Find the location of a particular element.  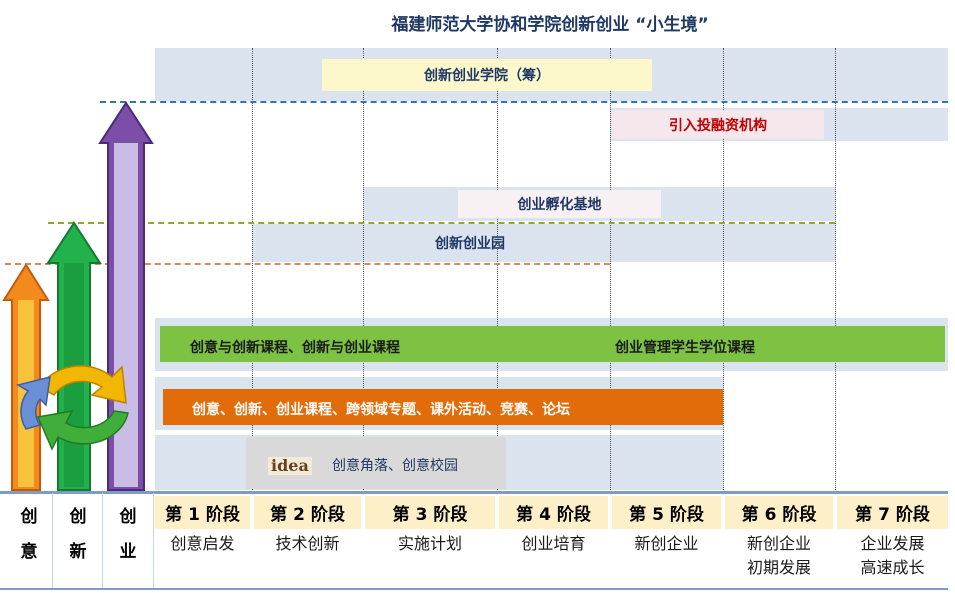

stage-7-header: 第 7 阶段 is located at coordinates (892, 512).